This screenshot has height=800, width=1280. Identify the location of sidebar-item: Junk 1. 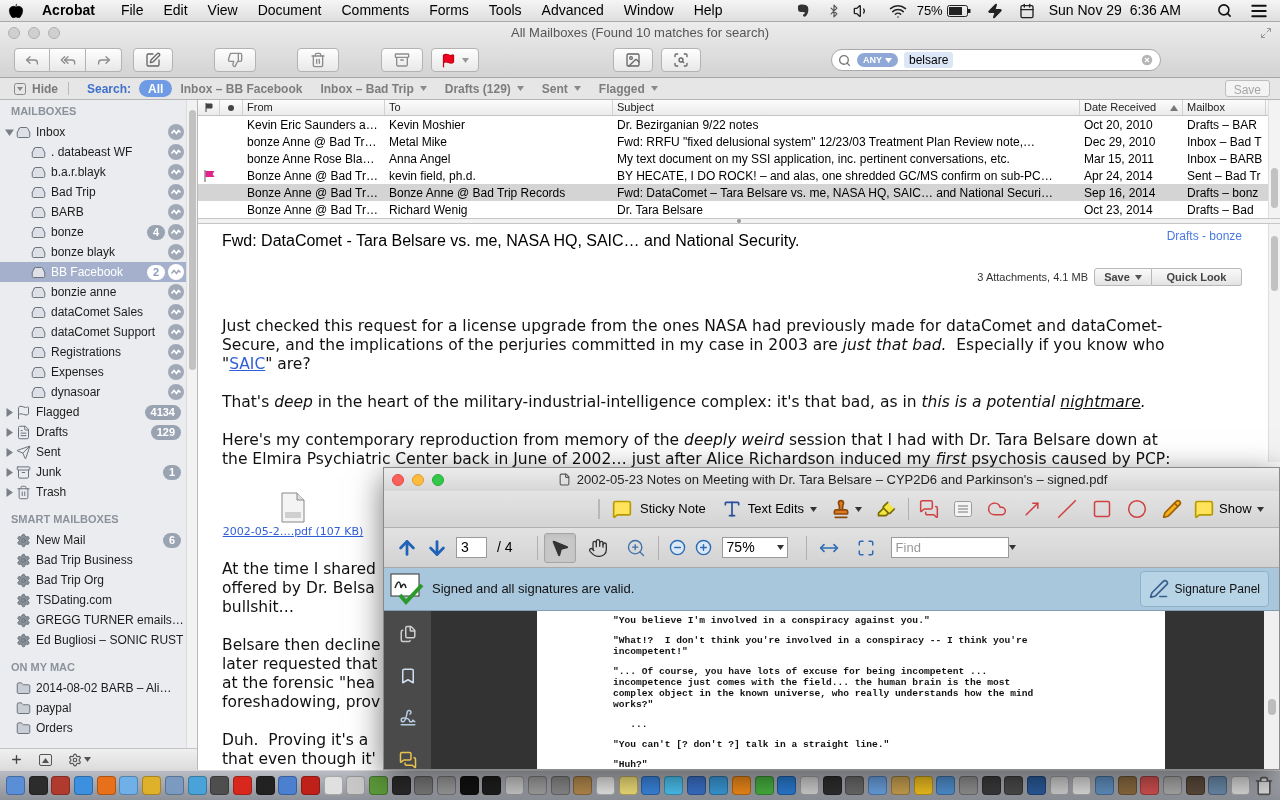
(93, 472).